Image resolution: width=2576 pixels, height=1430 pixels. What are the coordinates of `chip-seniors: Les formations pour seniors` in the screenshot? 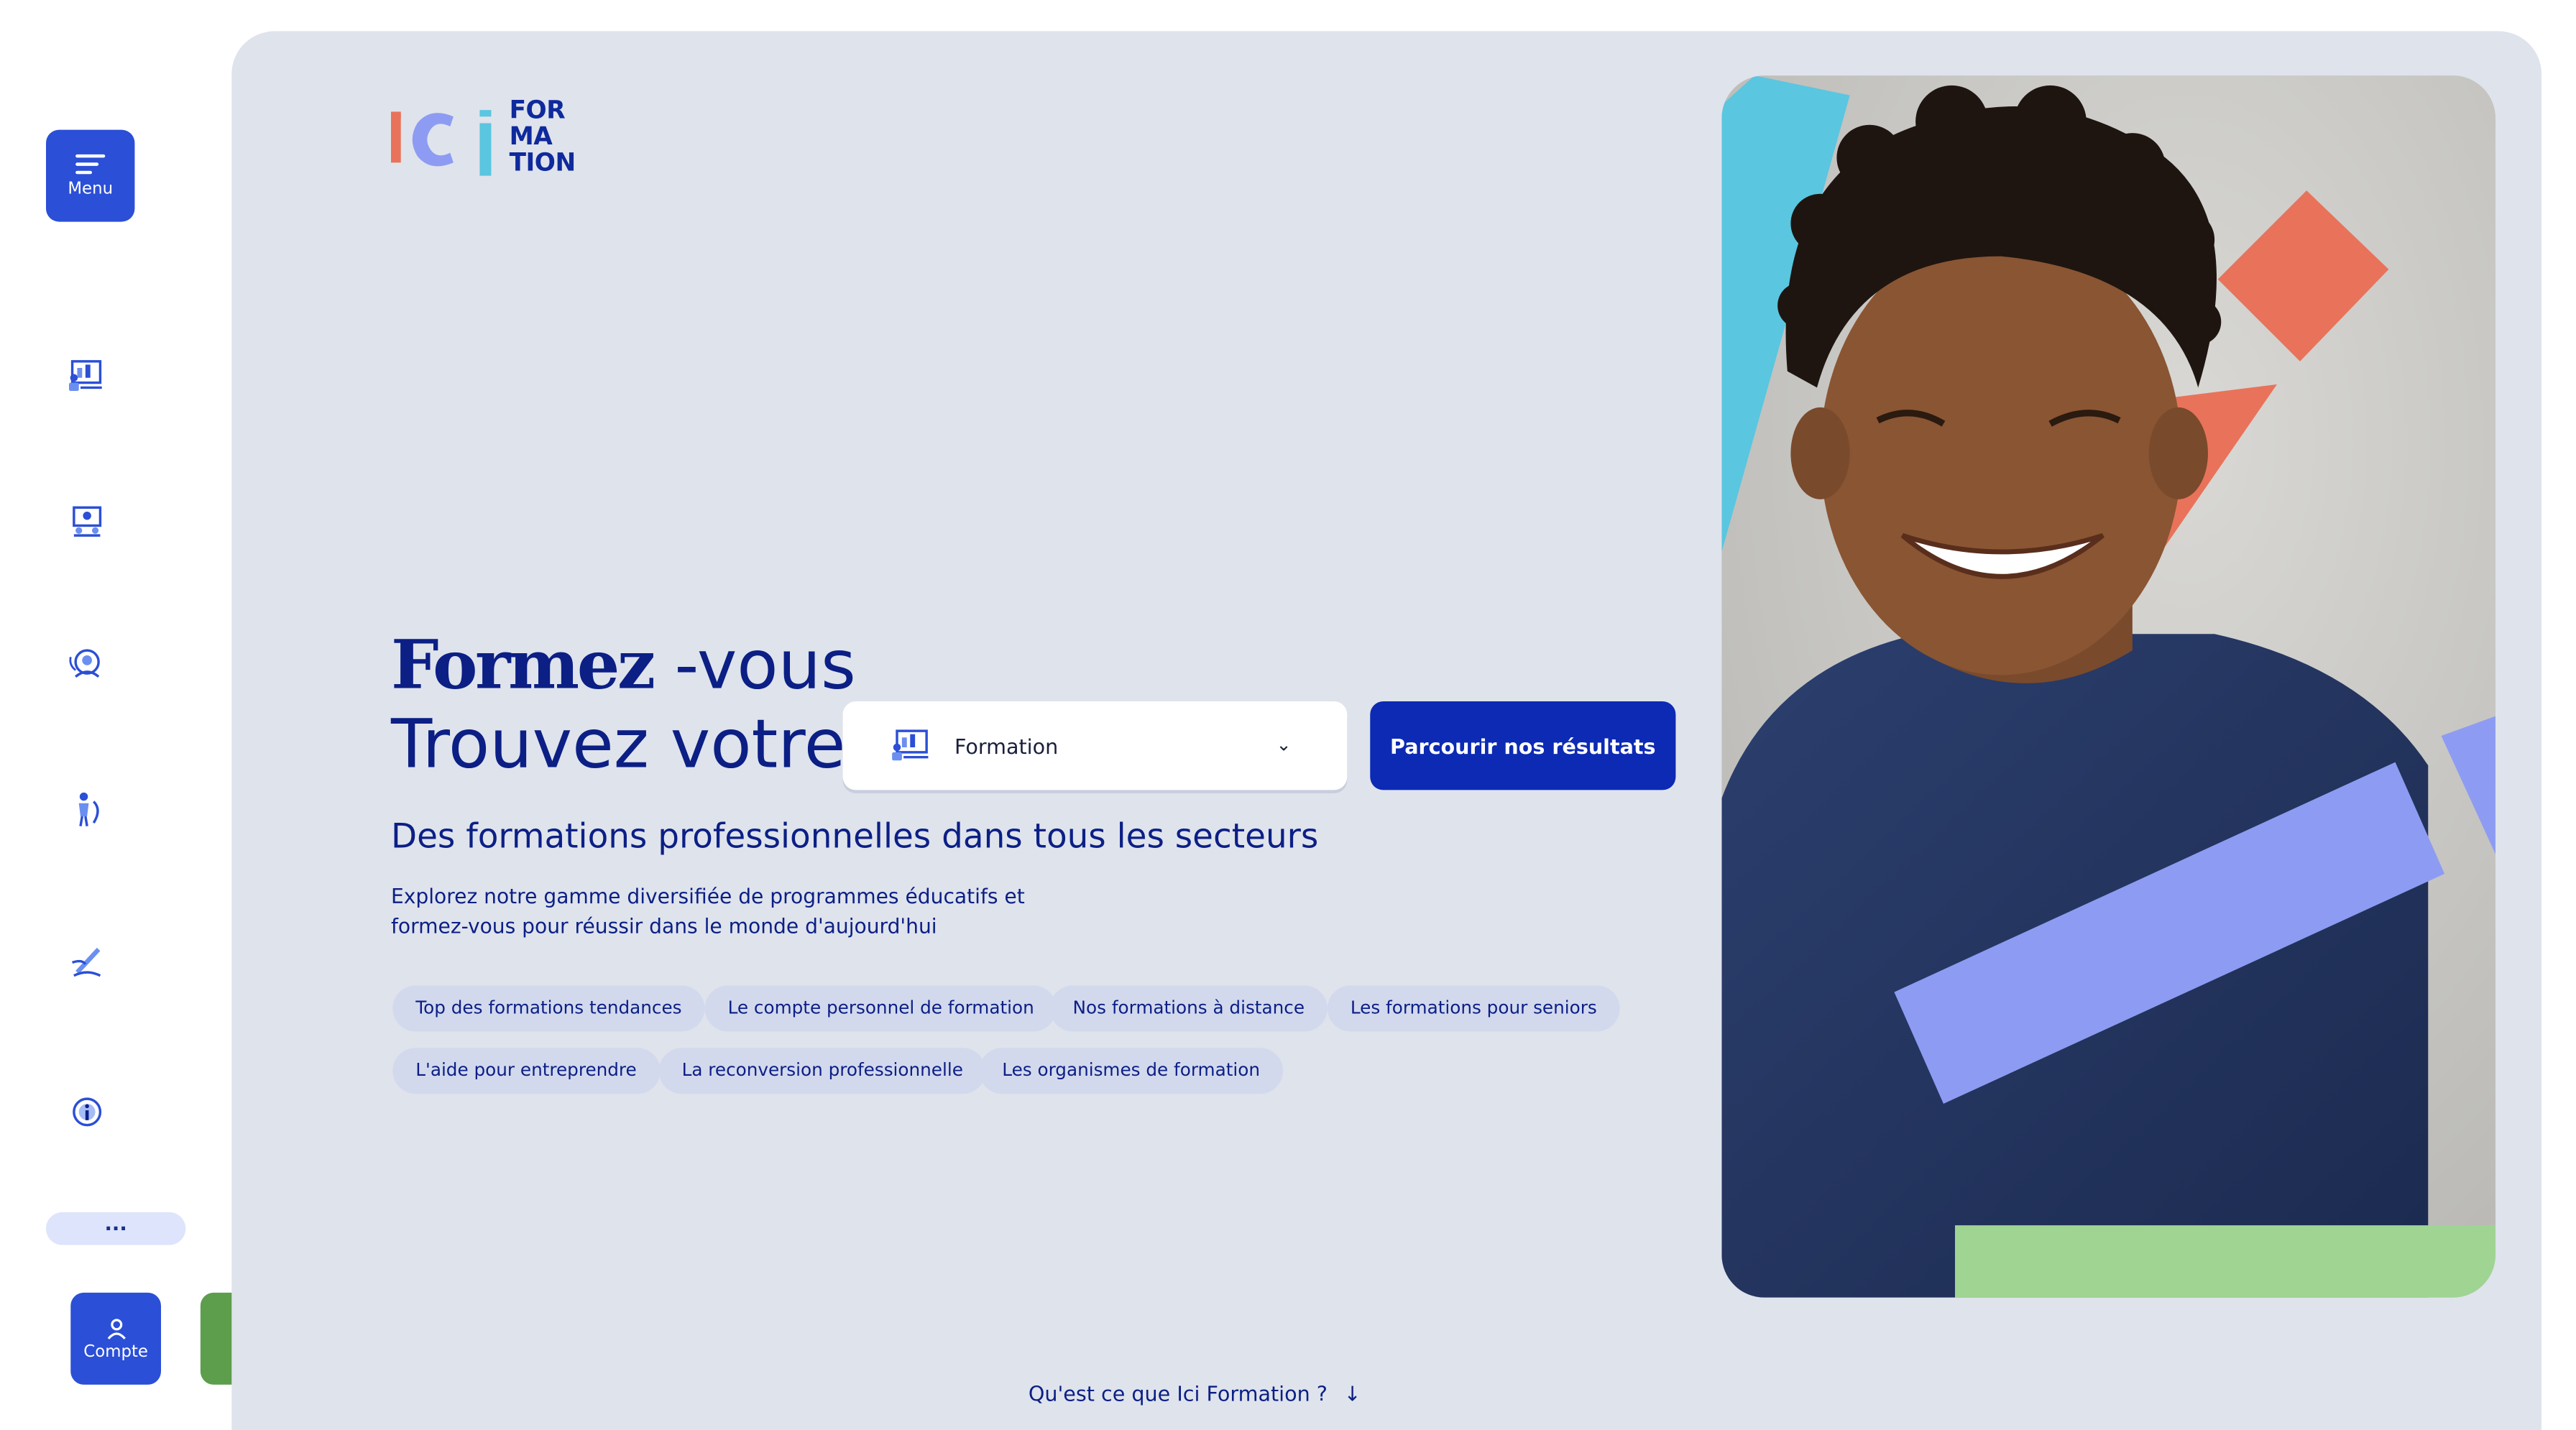 It's located at (1473, 1009).